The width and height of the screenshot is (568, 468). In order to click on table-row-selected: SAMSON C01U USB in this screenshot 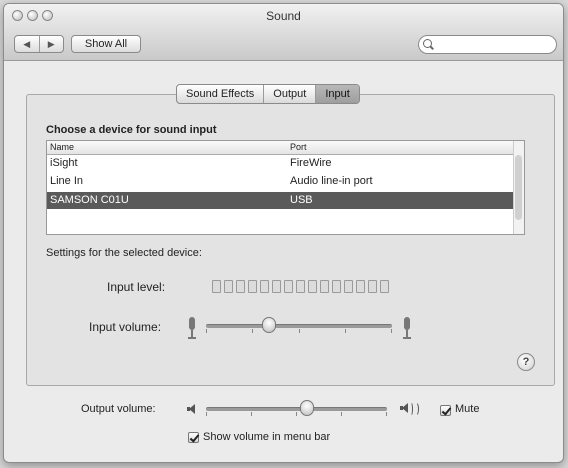, I will do `click(280, 200)`.